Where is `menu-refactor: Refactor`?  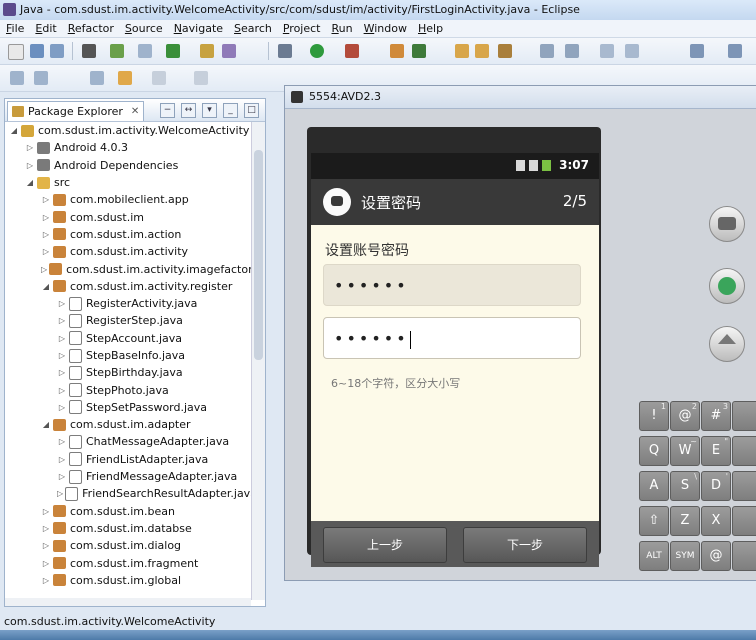
menu-refactor: Refactor is located at coordinates (90, 27).